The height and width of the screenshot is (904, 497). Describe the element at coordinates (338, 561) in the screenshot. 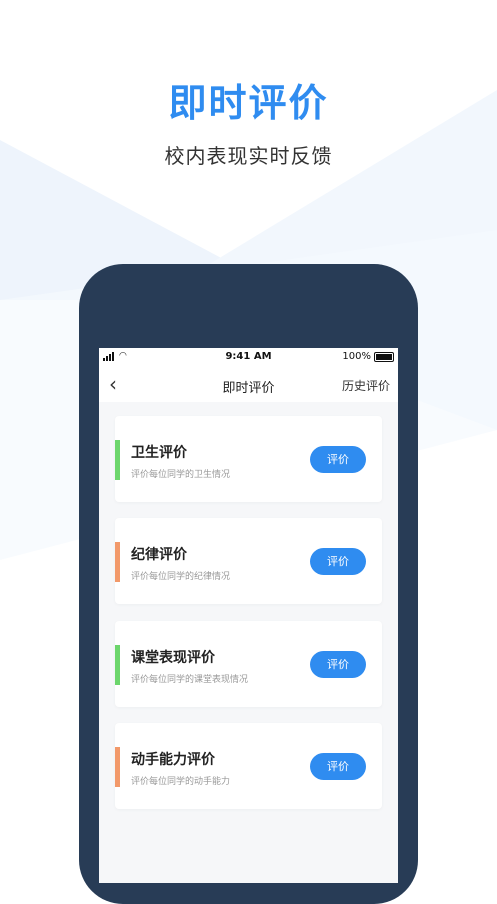

I see `evaluate-button-discipline: 评价` at that location.